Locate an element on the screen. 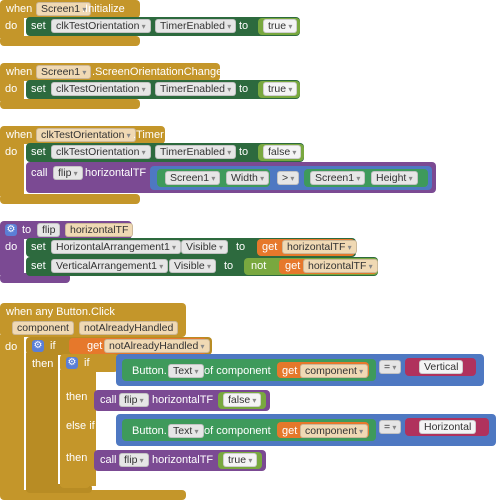  variable-dropdown: notAlreadyHandled is located at coordinates (157, 346).